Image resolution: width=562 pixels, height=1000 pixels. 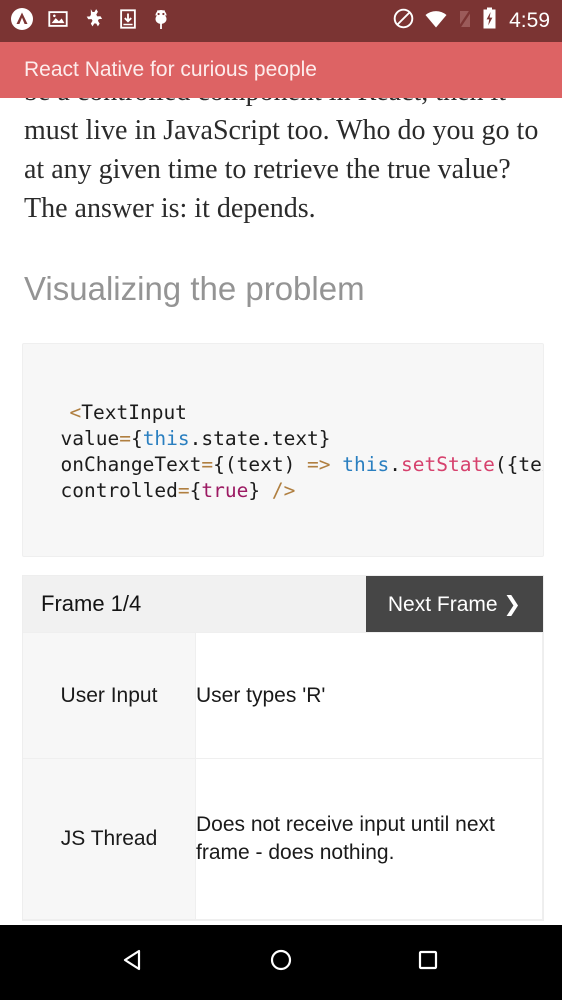 I want to click on code-token: {(text), so click(x=260, y=464).